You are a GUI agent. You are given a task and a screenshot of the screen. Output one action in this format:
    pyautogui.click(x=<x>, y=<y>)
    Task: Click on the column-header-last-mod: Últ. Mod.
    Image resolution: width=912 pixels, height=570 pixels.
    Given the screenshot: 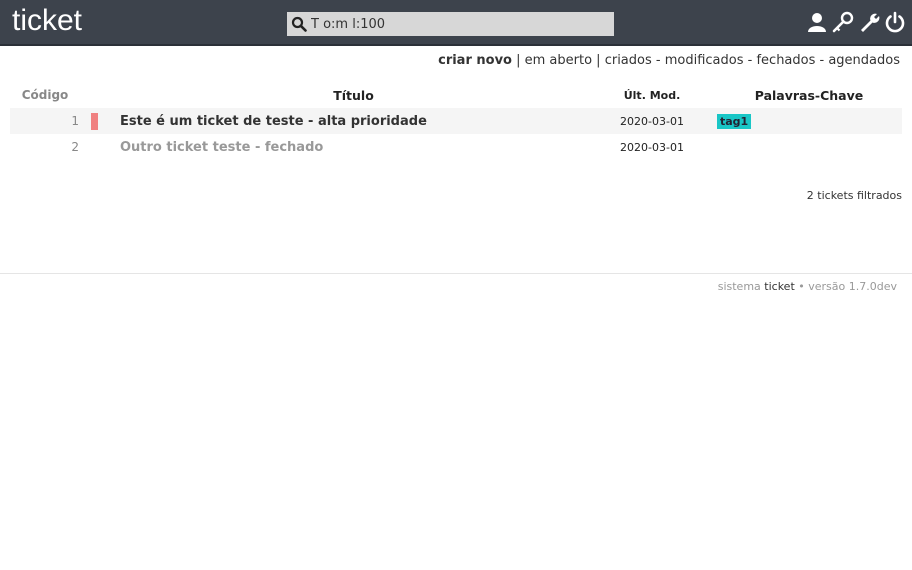 What is the action you would take?
    pyautogui.click(x=652, y=95)
    